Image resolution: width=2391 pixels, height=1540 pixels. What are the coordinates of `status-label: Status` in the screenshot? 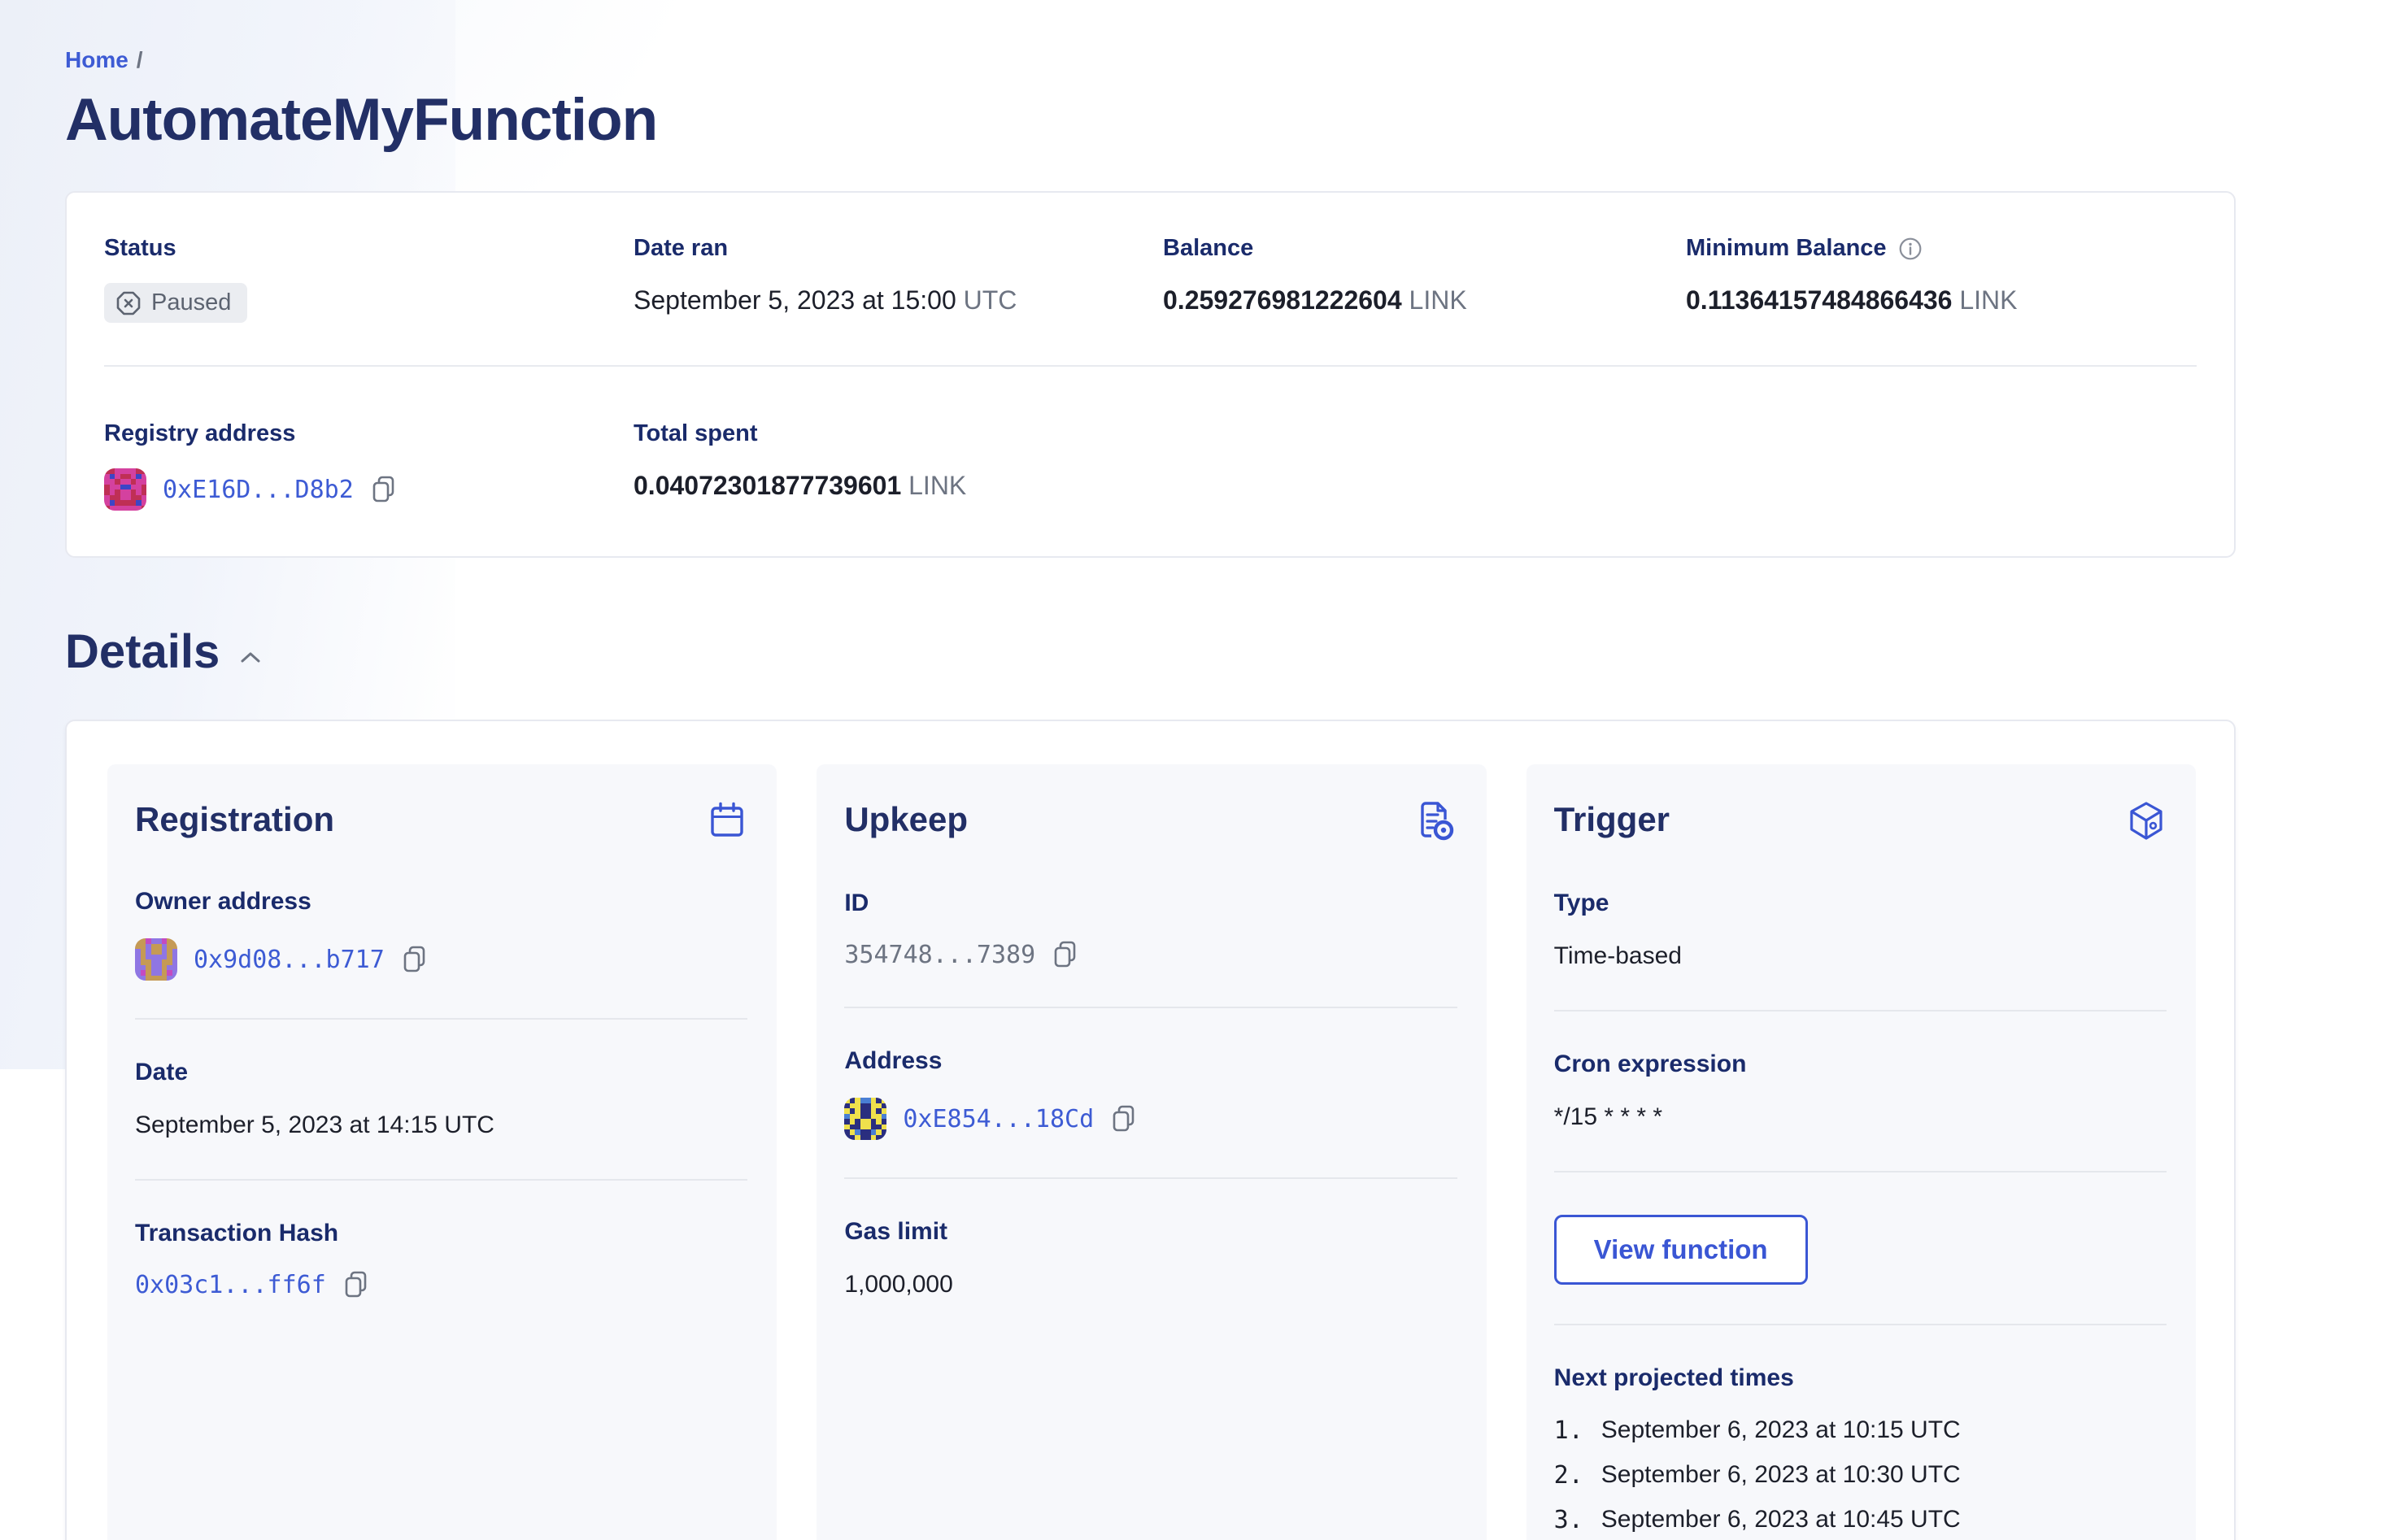 It's located at (140, 248).